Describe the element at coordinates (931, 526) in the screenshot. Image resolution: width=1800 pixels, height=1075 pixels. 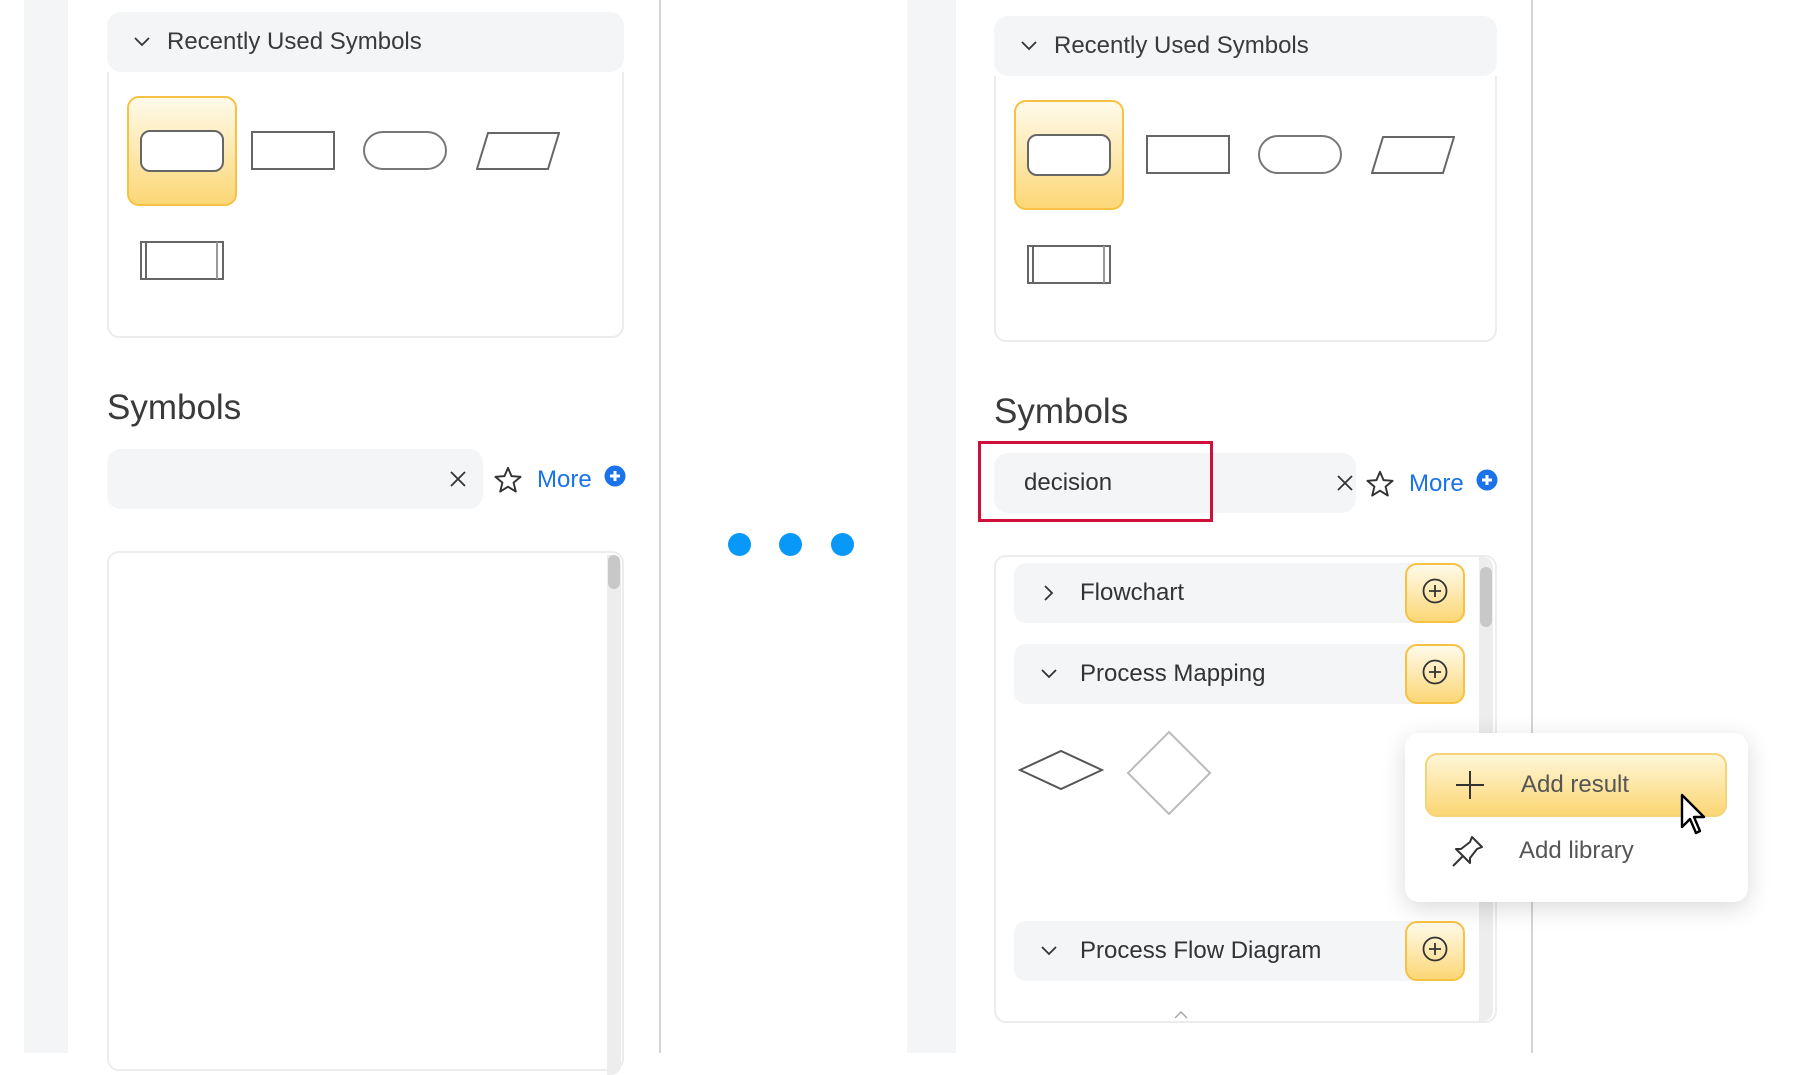
I see `right-gutter` at that location.